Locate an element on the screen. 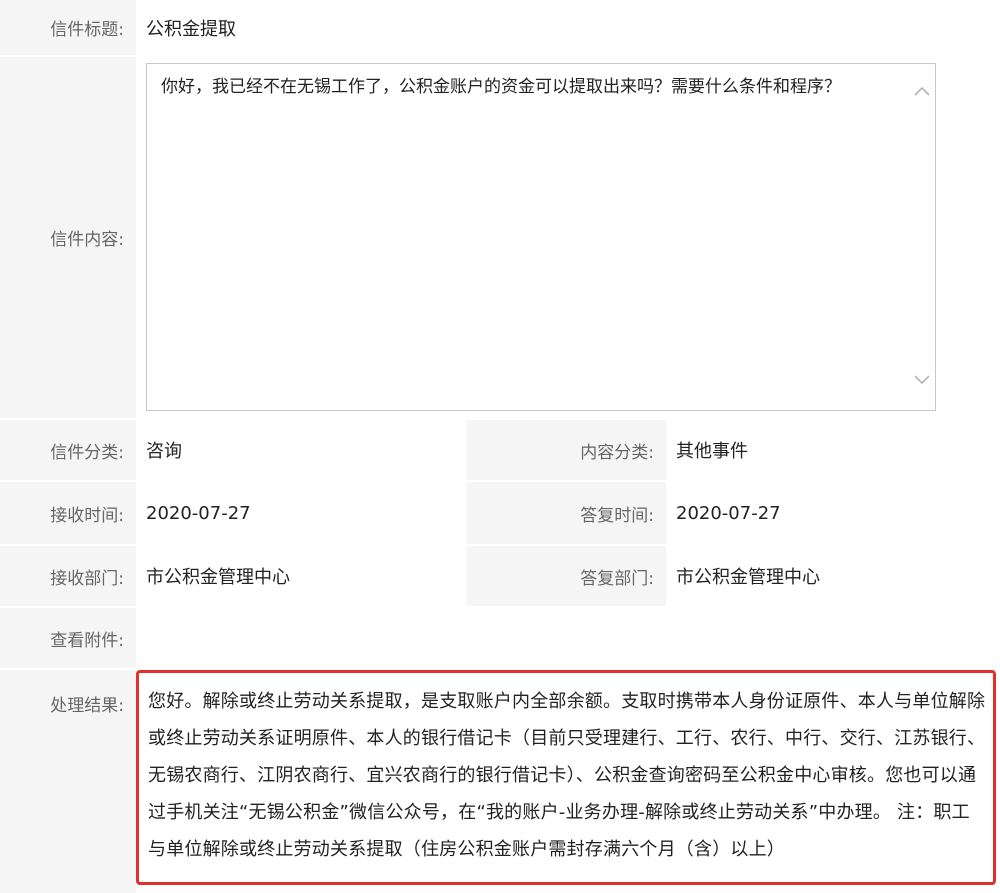  attachments-label: 查看附件: is located at coordinates (68, 638).